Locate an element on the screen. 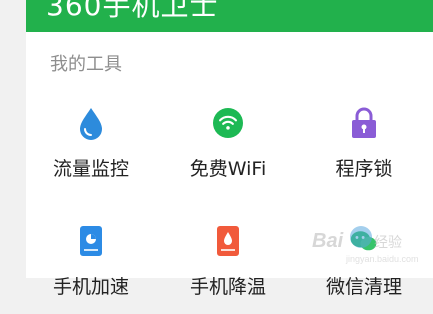 The image size is (433, 314). tool-free-wifi: 免费WiFi is located at coordinates (228, 151).